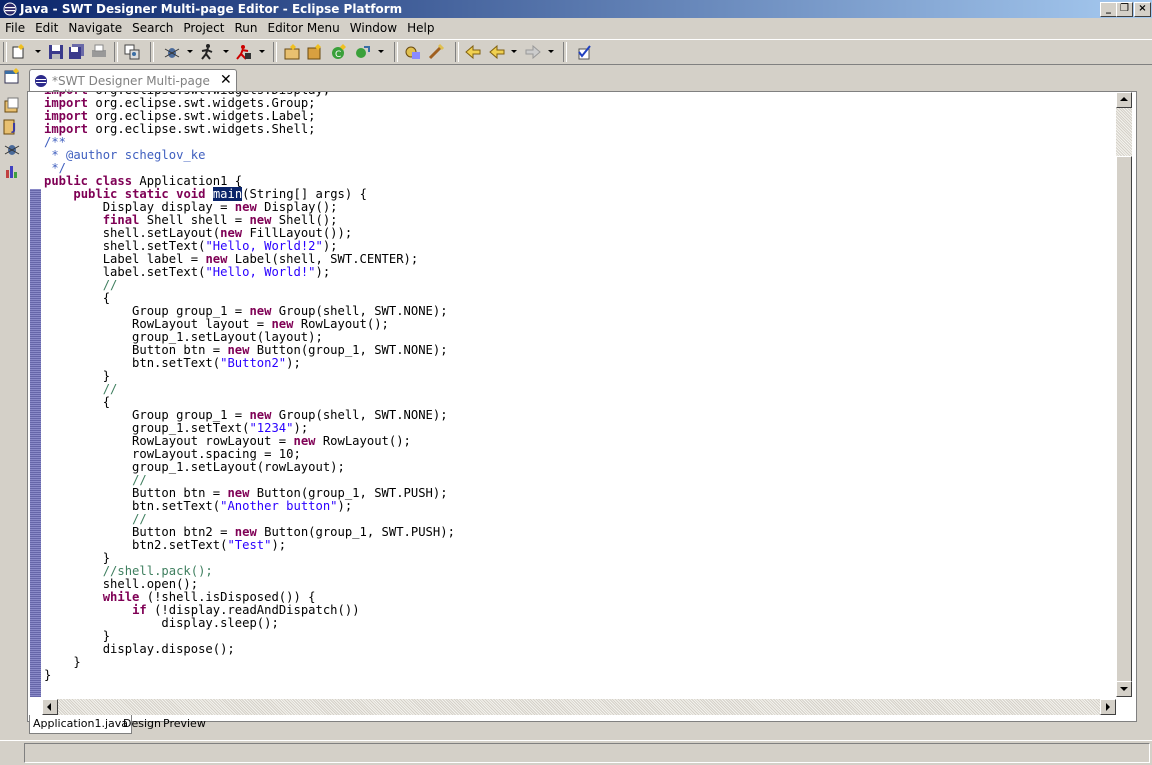  I want to click on main-toolbar: C, so click(576, 52).